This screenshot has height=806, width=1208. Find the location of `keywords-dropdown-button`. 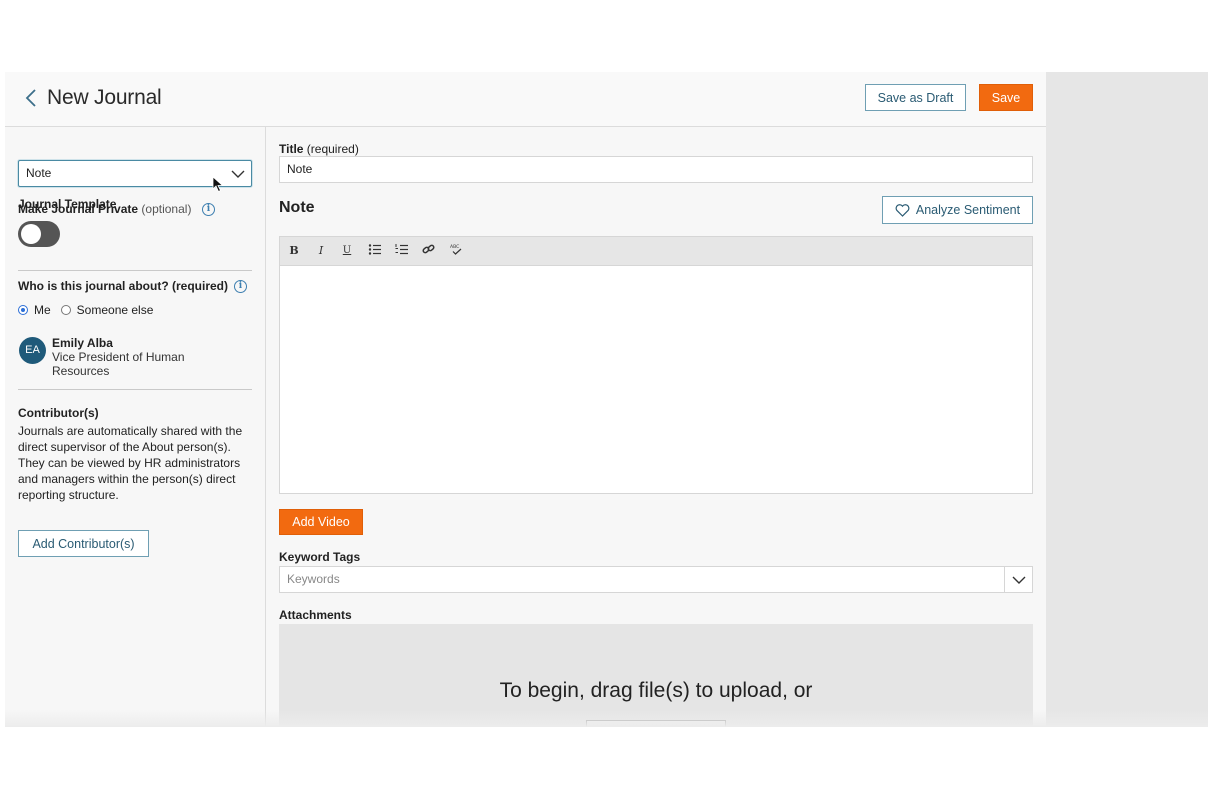

keywords-dropdown-button is located at coordinates (1018, 579).